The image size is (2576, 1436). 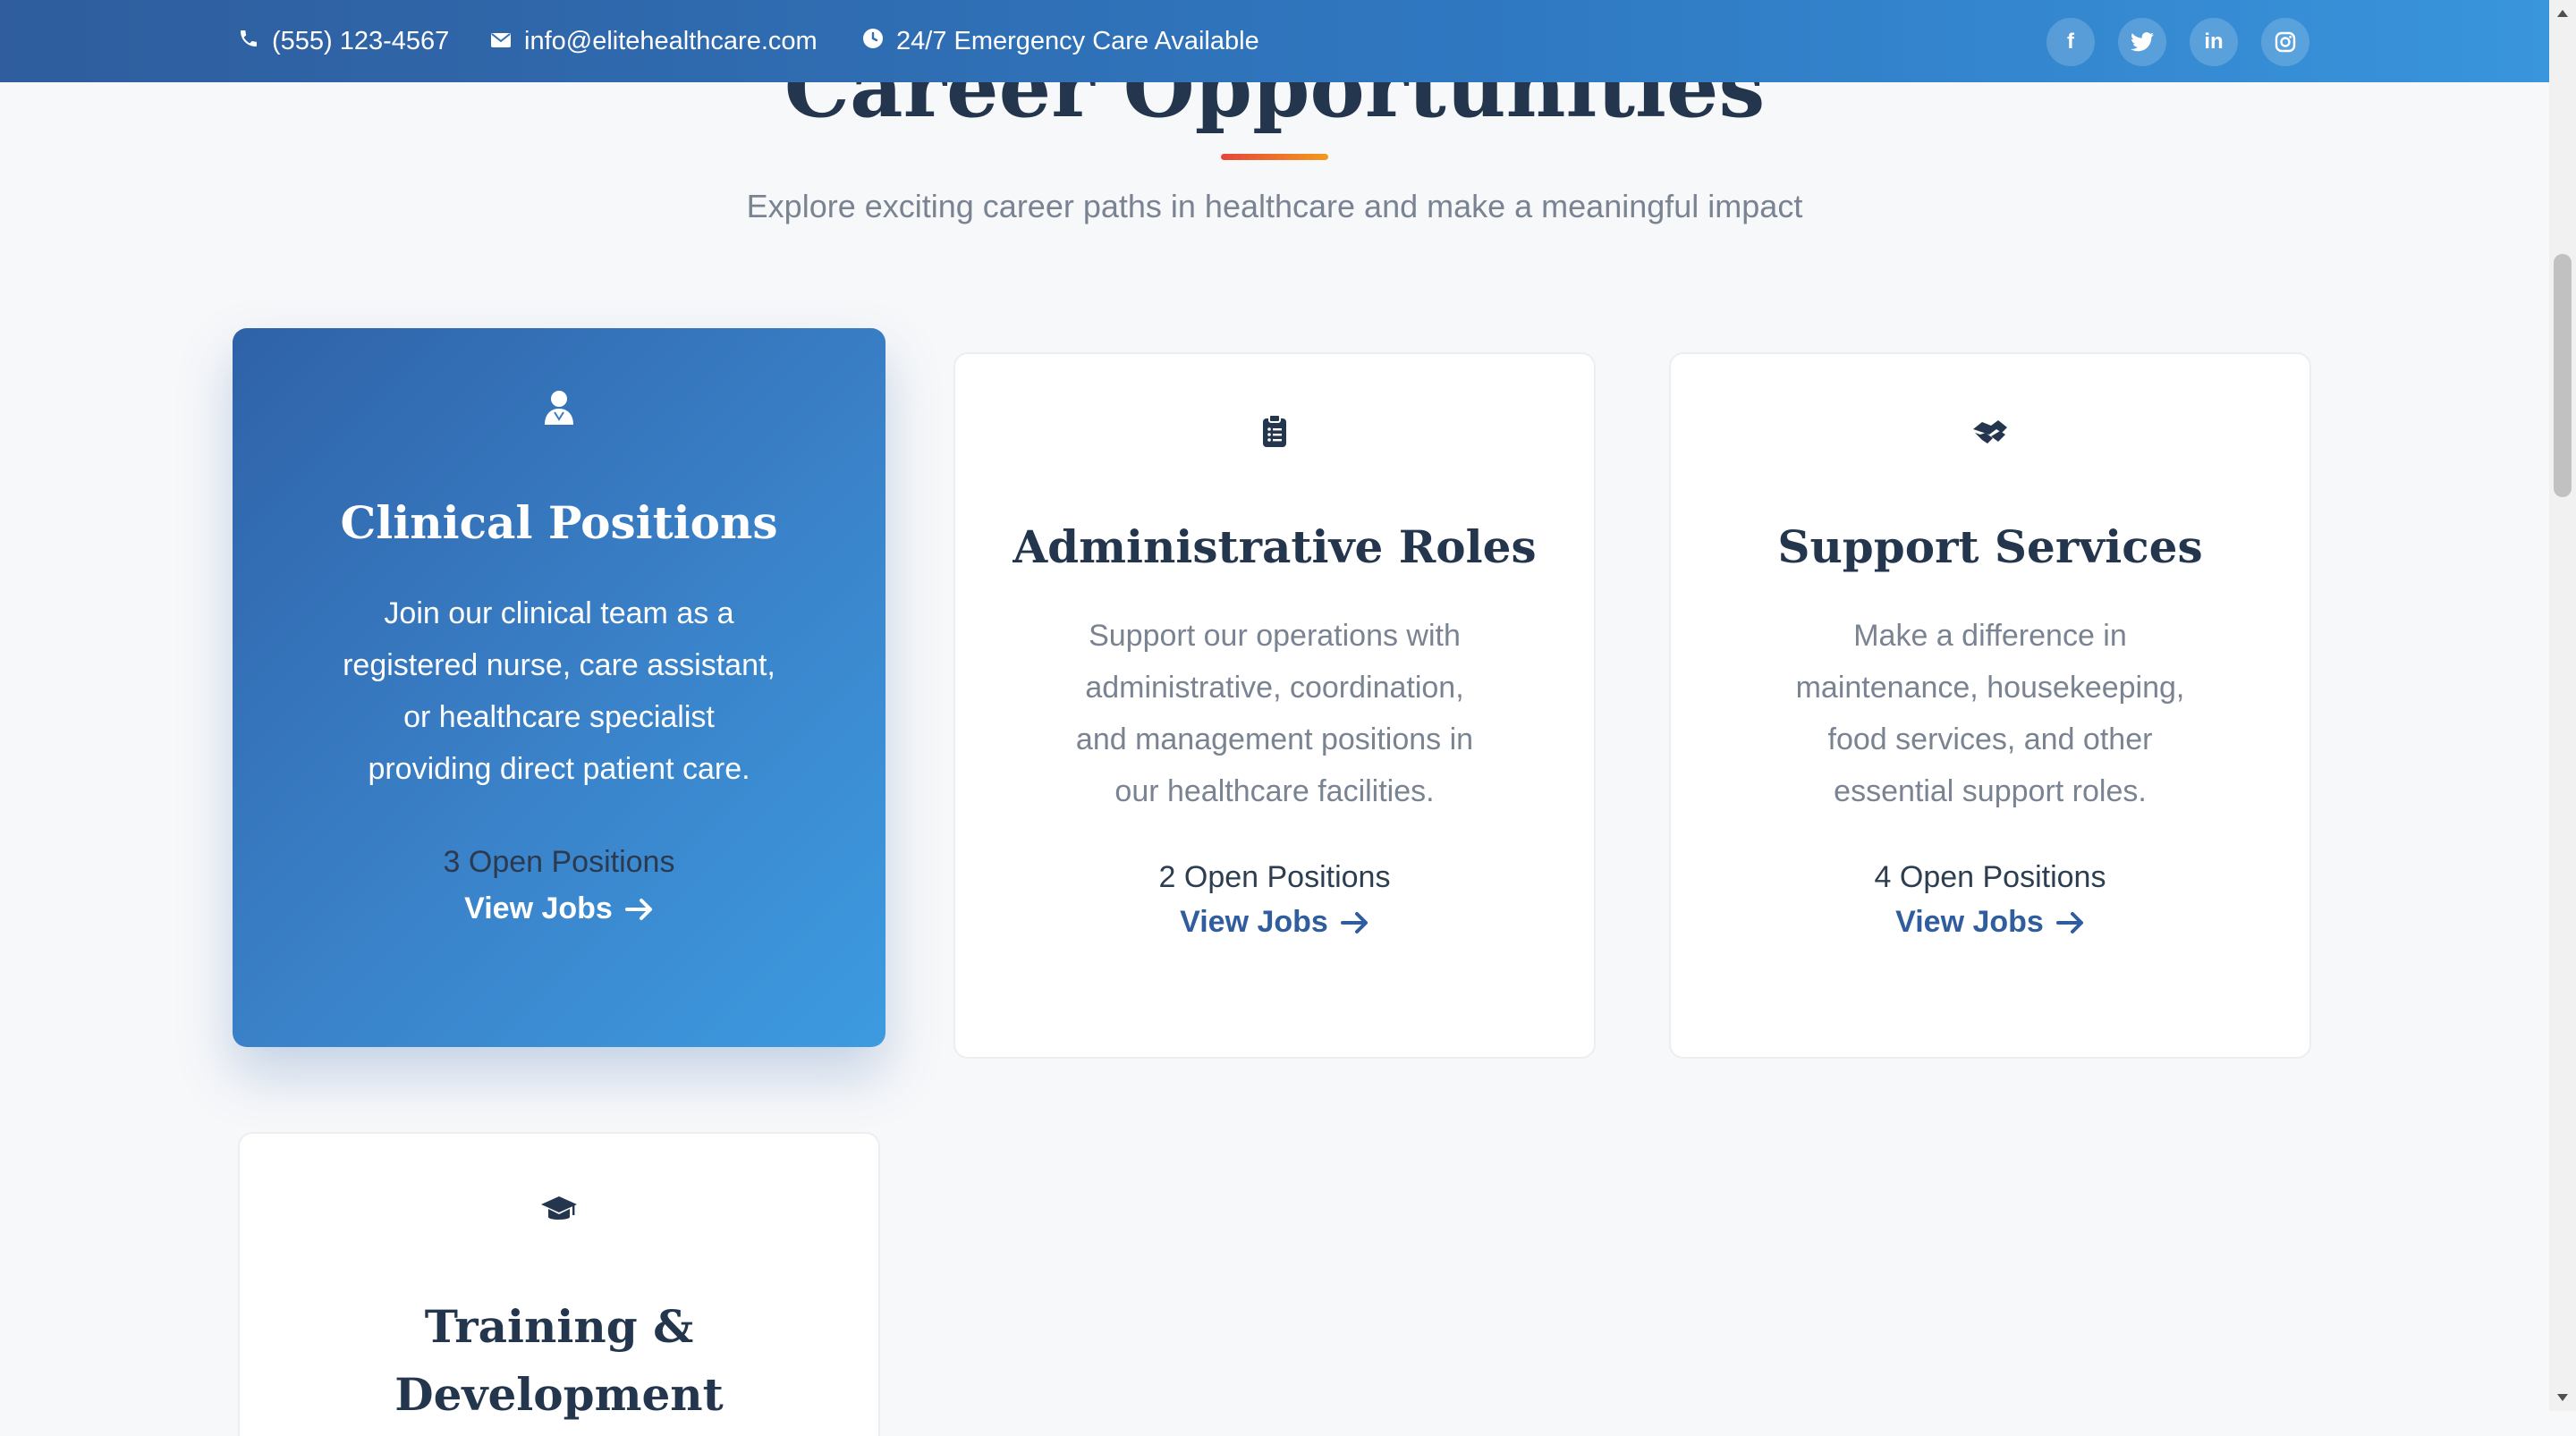 What do you see at coordinates (2285, 42) in the screenshot?
I see `instagram-icon` at bounding box center [2285, 42].